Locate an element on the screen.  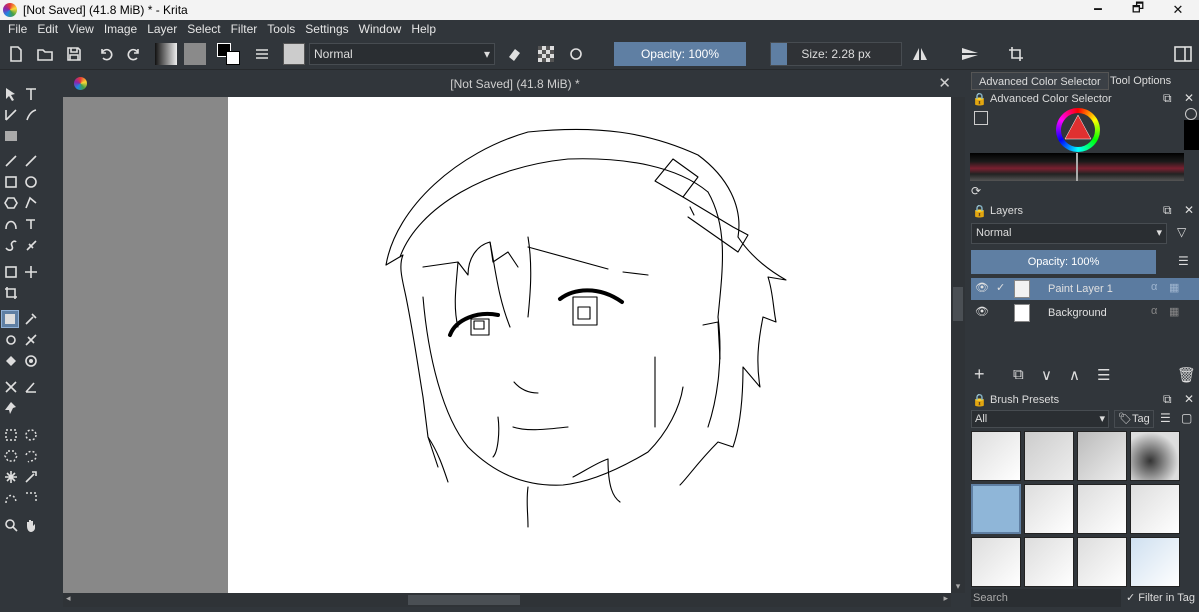
move-layer-down-icon: ∨ is located at coordinates (1046, 375).